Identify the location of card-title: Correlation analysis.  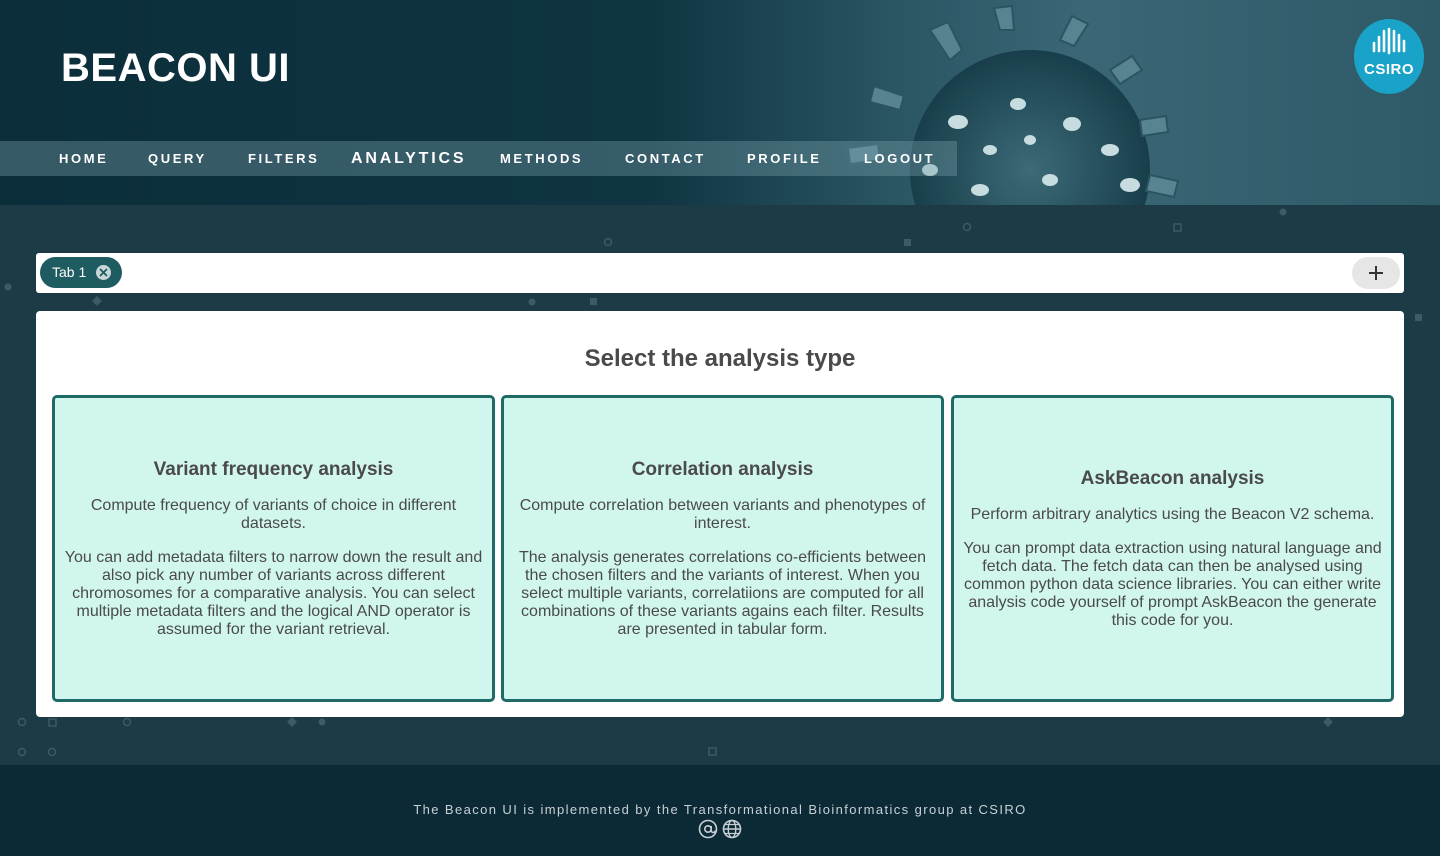
(722, 469).